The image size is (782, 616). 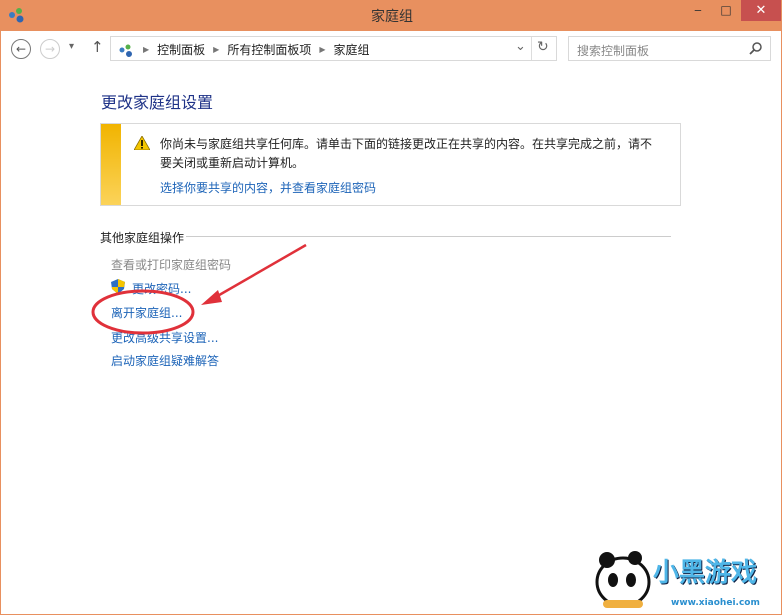 What do you see at coordinates (715, 603) in the screenshot?
I see `watermark-url: www.xiaohei.com` at bounding box center [715, 603].